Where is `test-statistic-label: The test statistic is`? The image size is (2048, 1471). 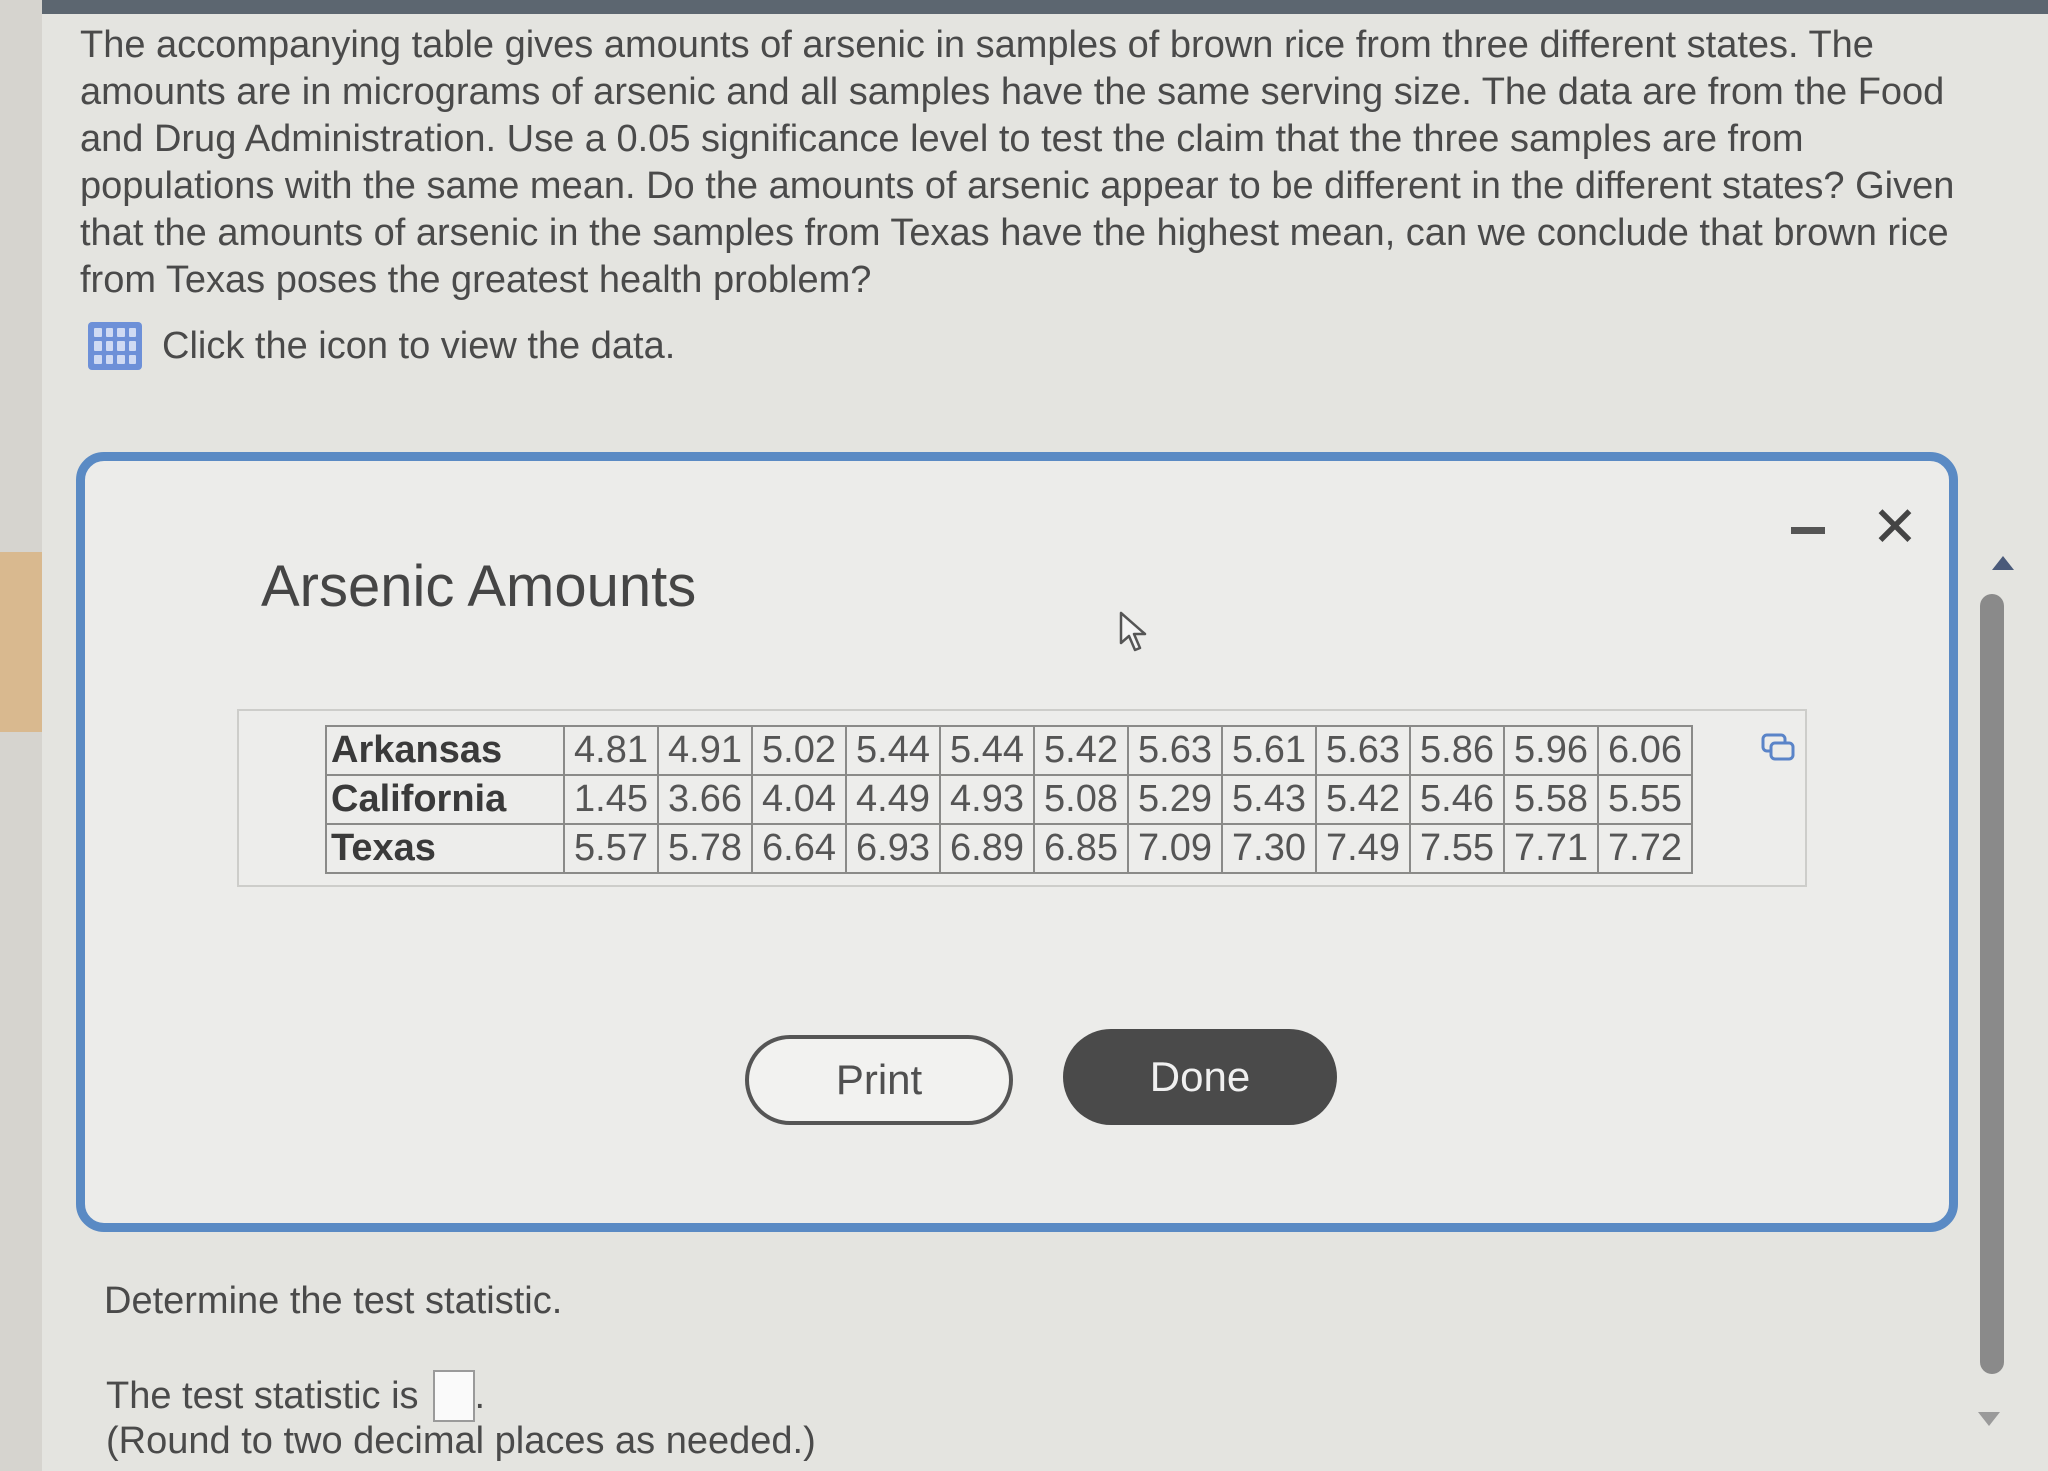 test-statistic-label: The test statistic is is located at coordinates (262, 1395).